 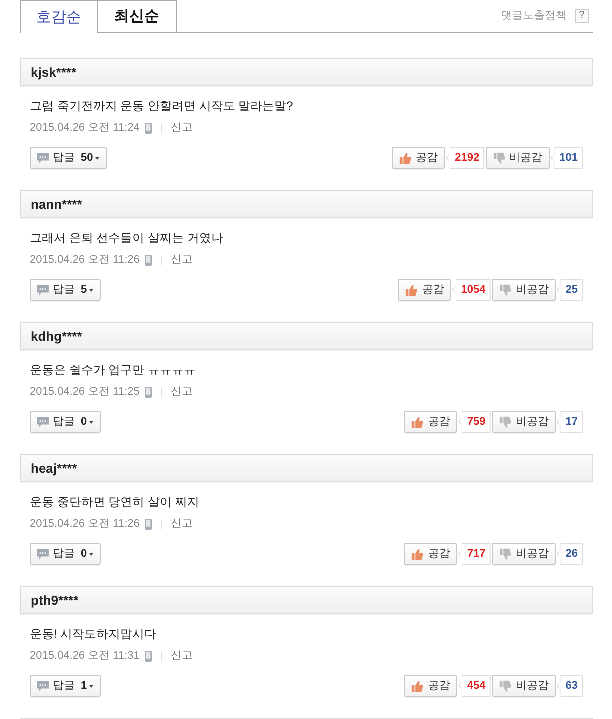 I want to click on reply-button: 답글 5, so click(x=66, y=290).